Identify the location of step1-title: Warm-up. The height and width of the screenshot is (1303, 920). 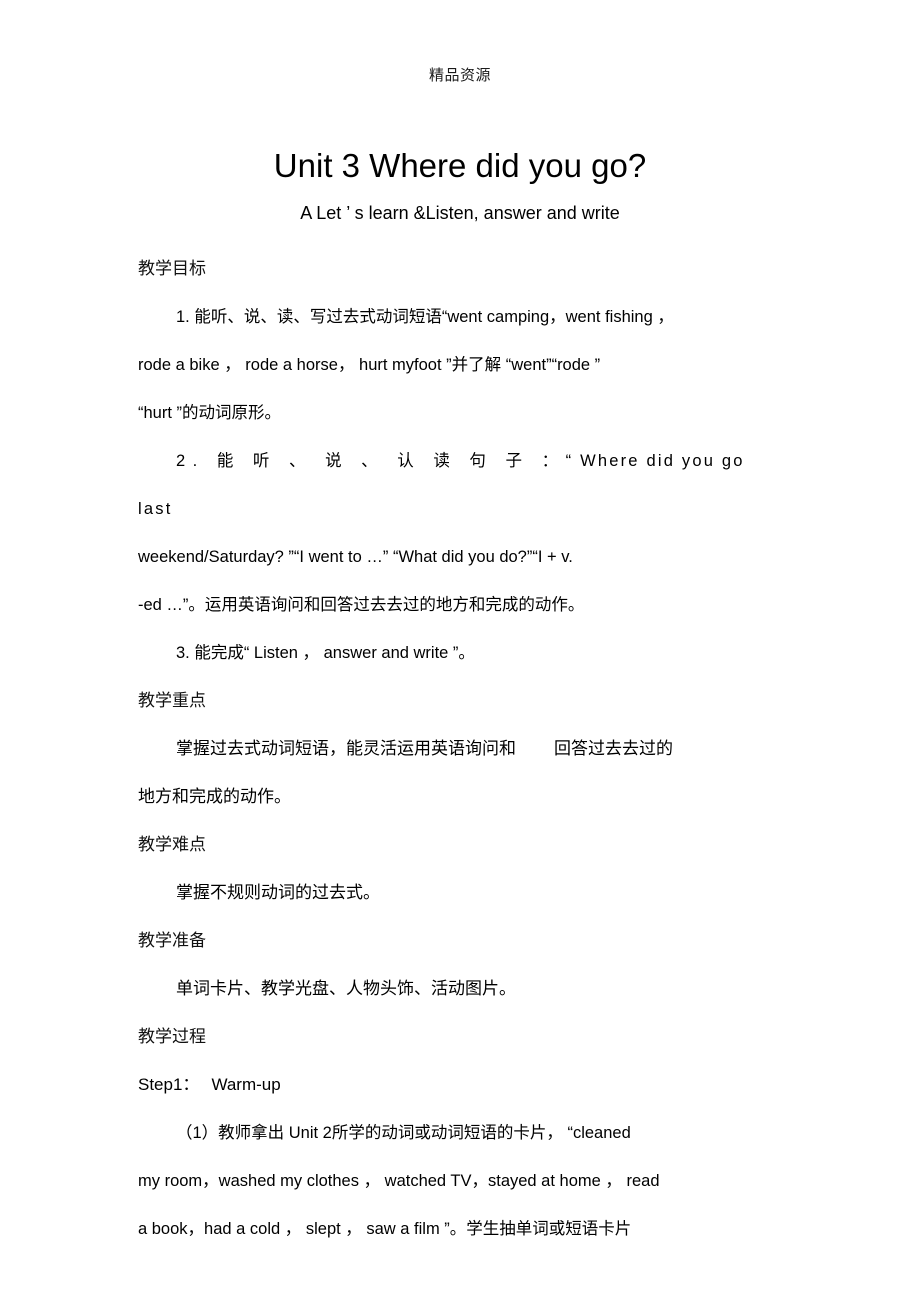
(246, 1084).